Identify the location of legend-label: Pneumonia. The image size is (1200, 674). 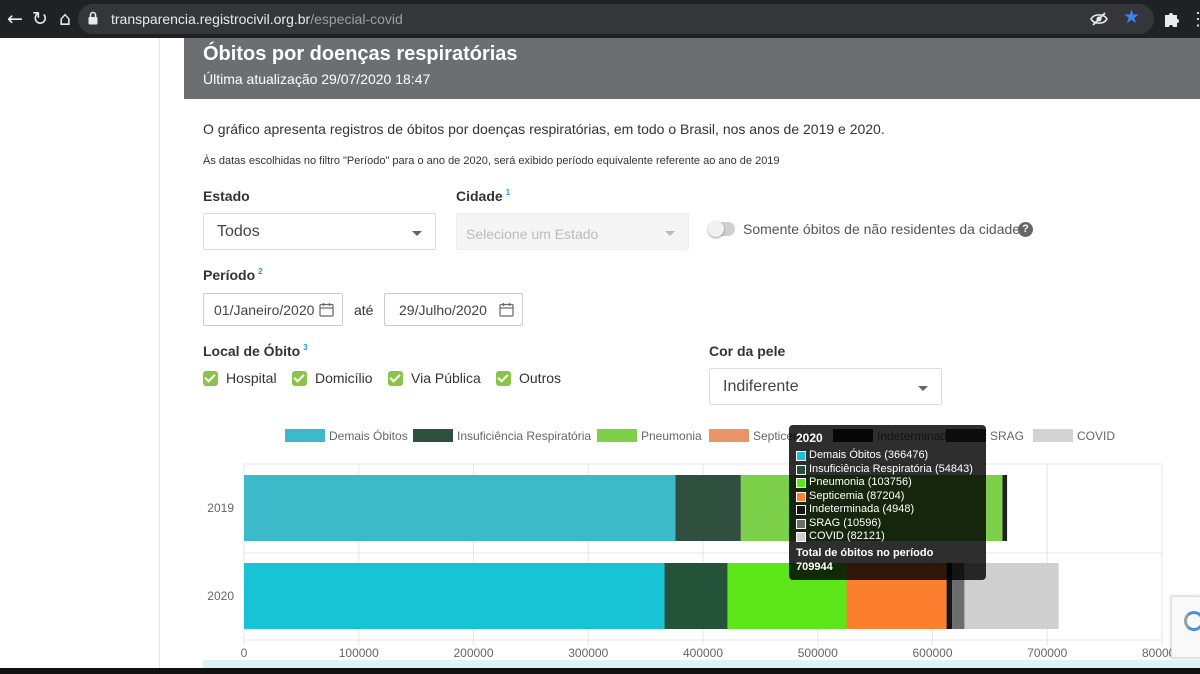
(671, 436).